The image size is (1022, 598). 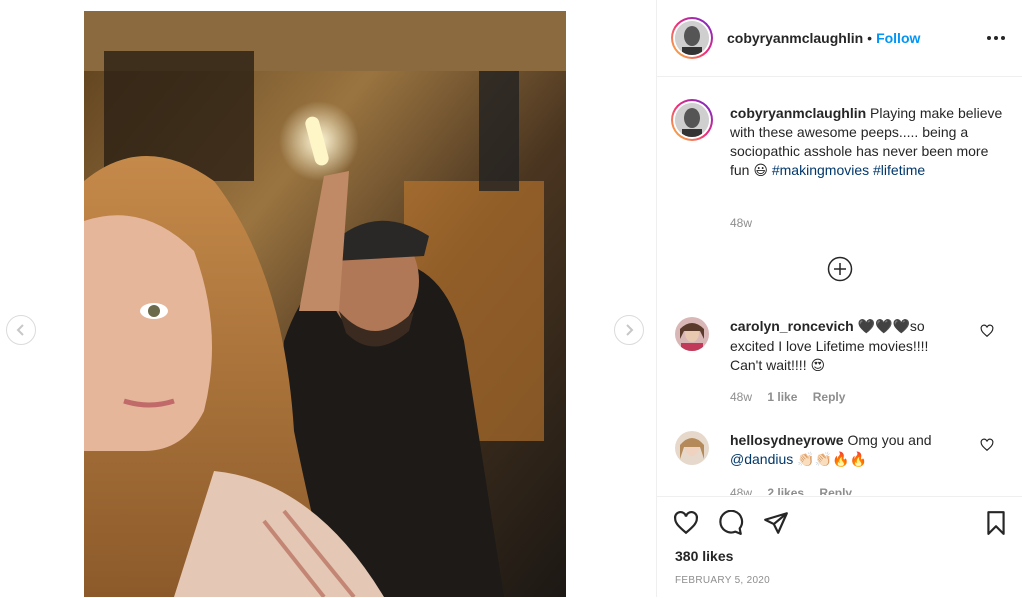 I want to click on next-photo-button, so click(x=629, y=330).